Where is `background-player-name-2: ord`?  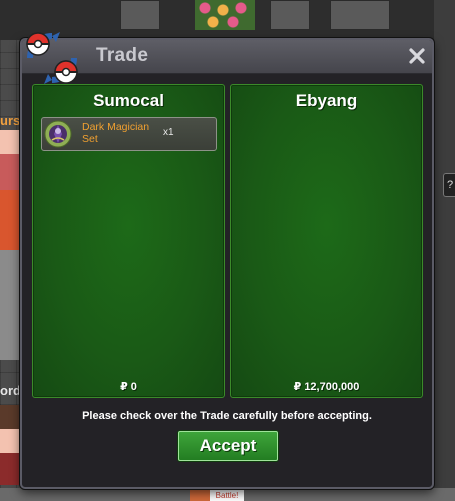 background-player-name-2: ord is located at coordinates (10, 390).